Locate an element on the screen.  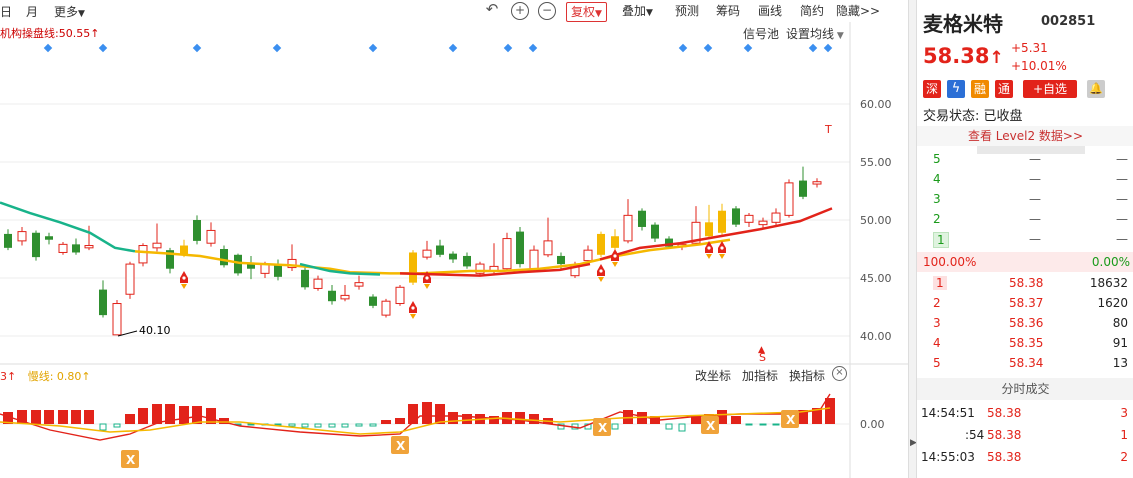
fuquan-dropdown: 复权▼ is located at coordinates (586, 12).